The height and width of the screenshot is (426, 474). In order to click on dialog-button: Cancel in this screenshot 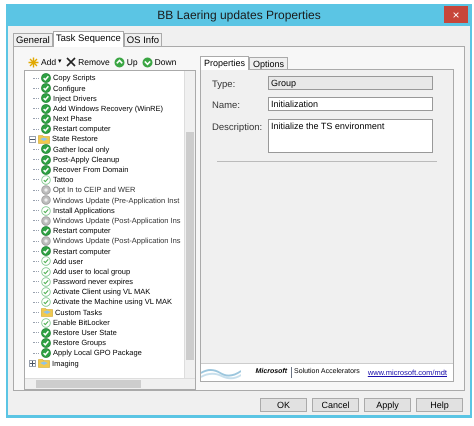, I will do `click(335, 405)`.